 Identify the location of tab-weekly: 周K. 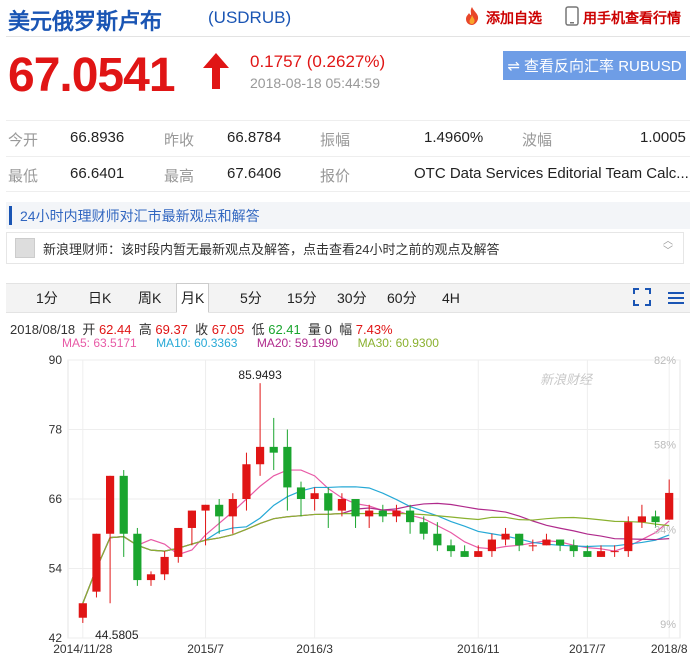
(149, 298).